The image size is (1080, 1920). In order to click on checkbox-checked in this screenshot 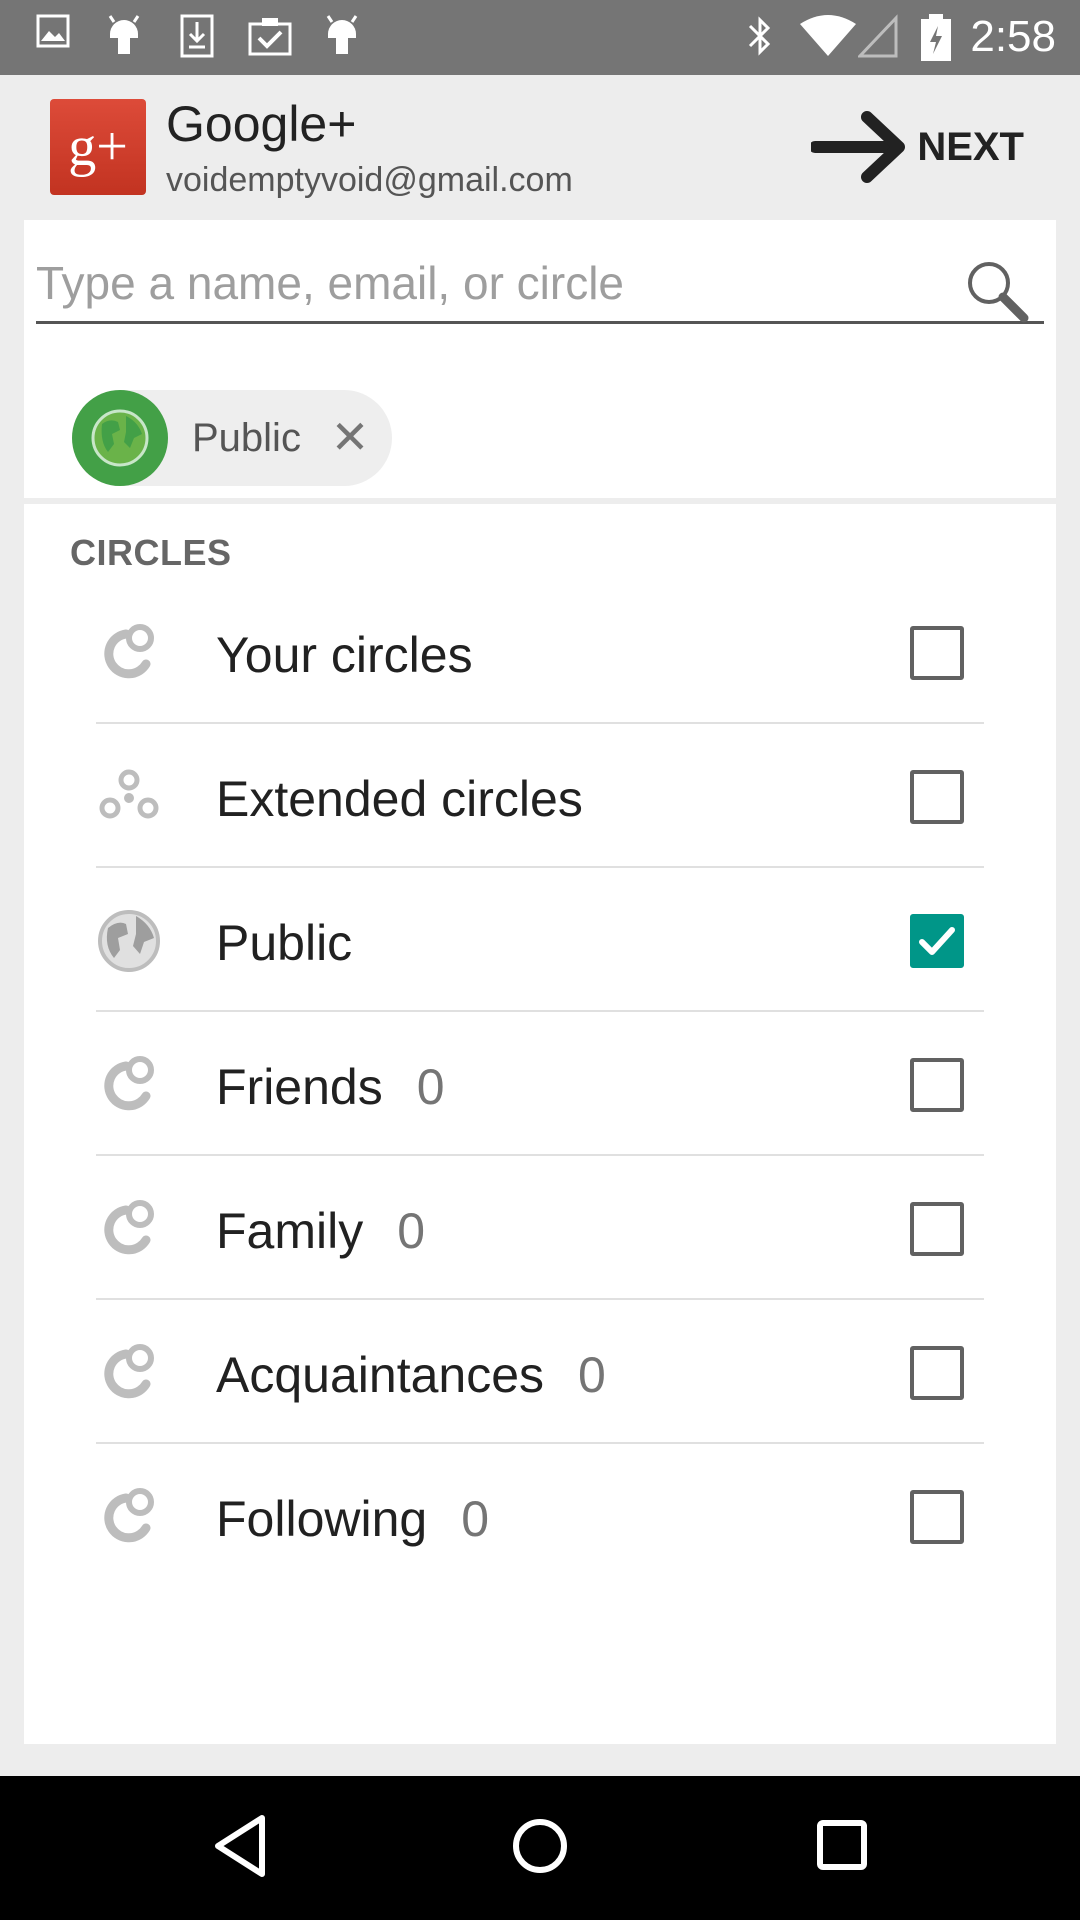, I will do `click(937, 941)`.